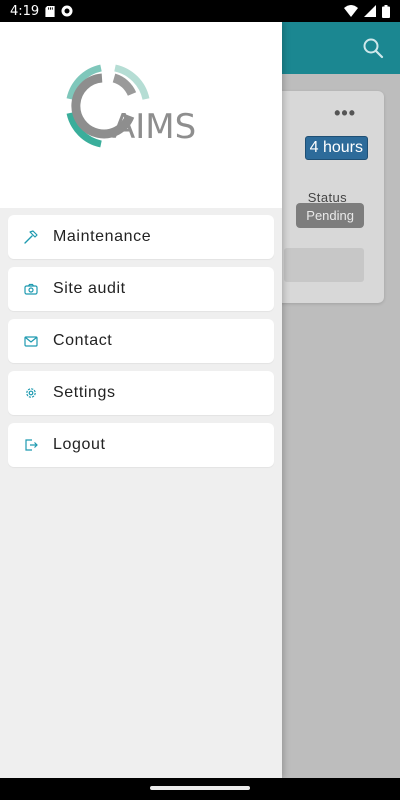  Describe the element at coordinates (25, 11) in the screenshot. I see `status-time: 4:19` at that location.